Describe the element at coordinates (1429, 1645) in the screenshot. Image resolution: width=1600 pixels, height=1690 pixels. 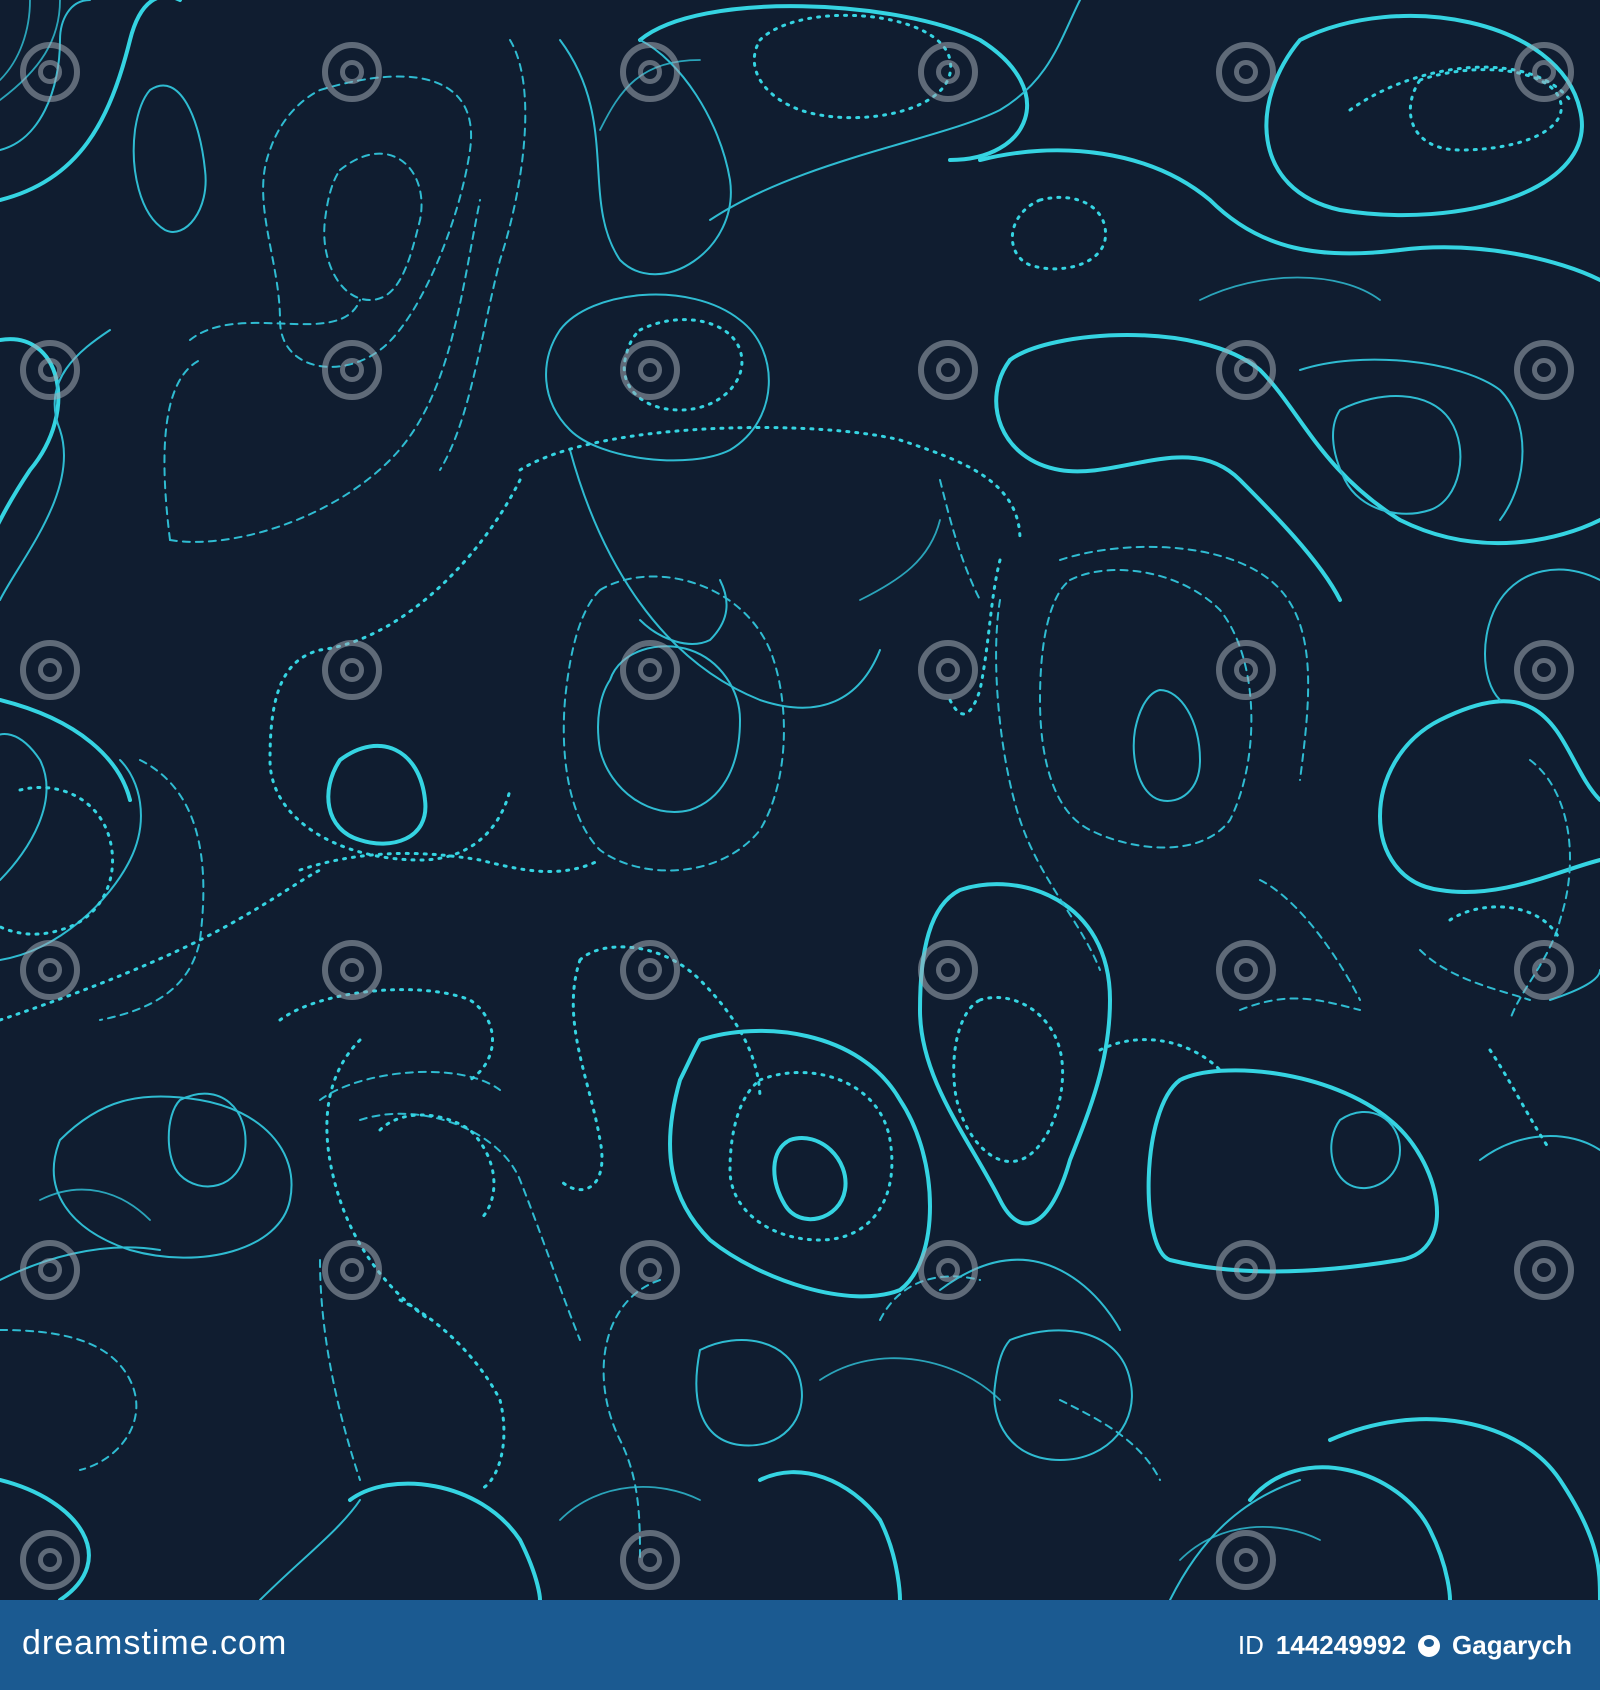
I see `copyright-icon` at that location.